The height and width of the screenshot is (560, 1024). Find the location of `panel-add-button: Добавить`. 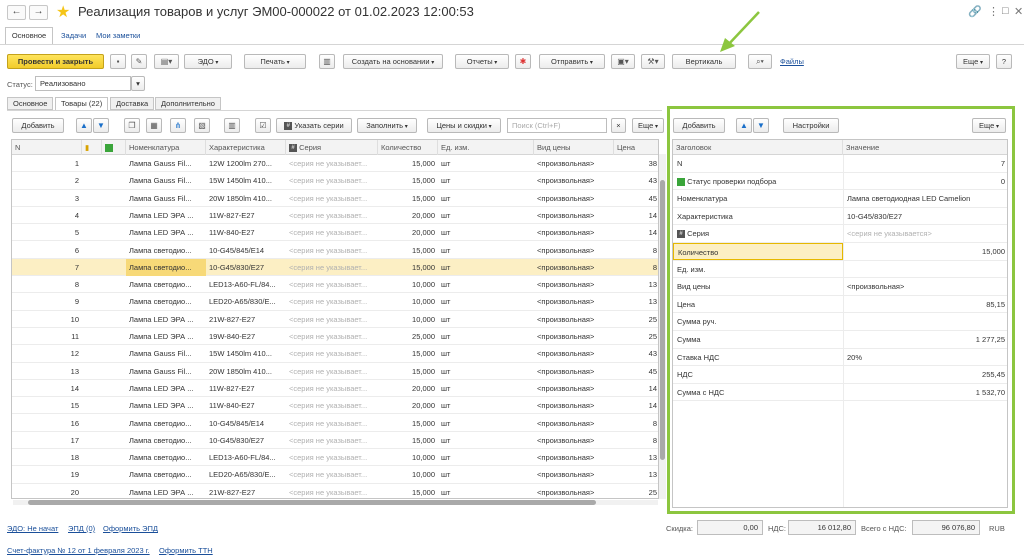

panel-add-button: Добавить is located at coordinates (699, 125).